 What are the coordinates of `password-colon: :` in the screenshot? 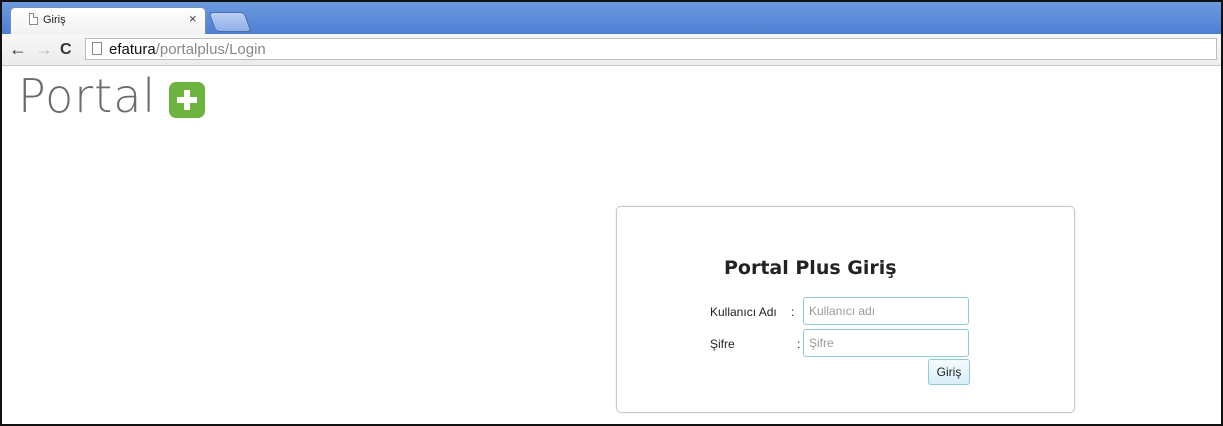 It's located at (799, 344).